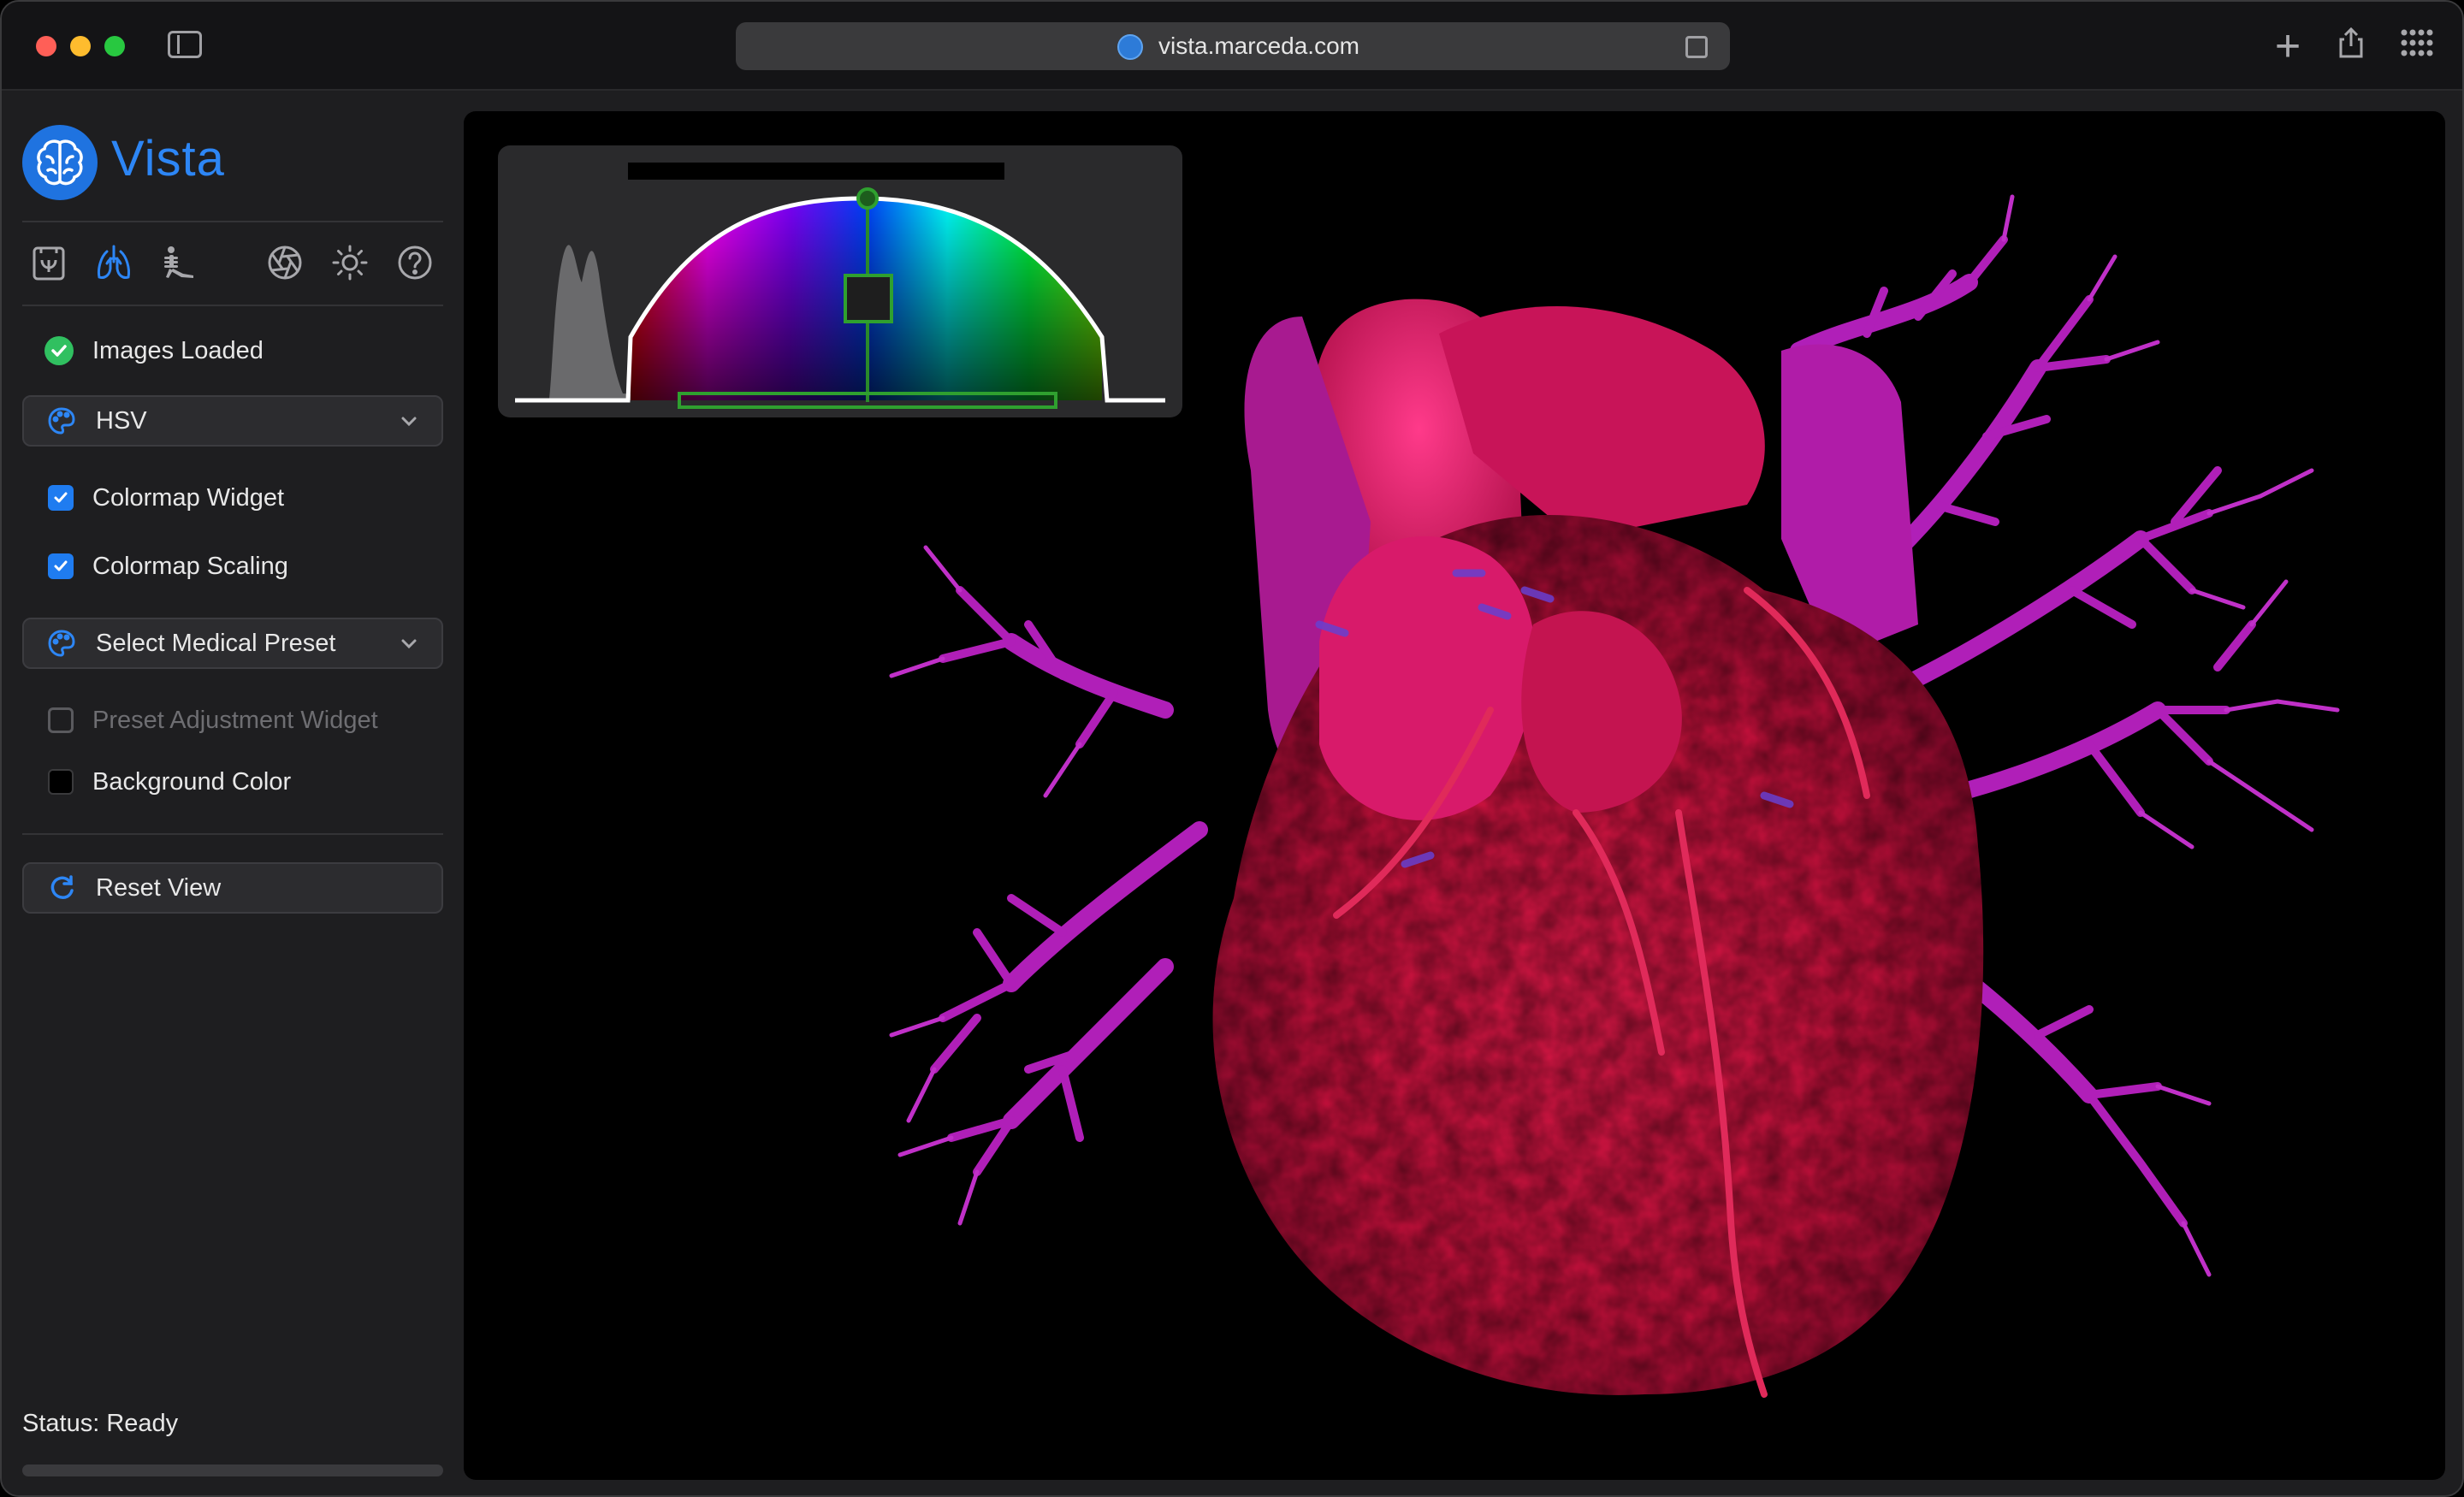  I want to click on colormap-widget-checkbox, so click(61, 498).